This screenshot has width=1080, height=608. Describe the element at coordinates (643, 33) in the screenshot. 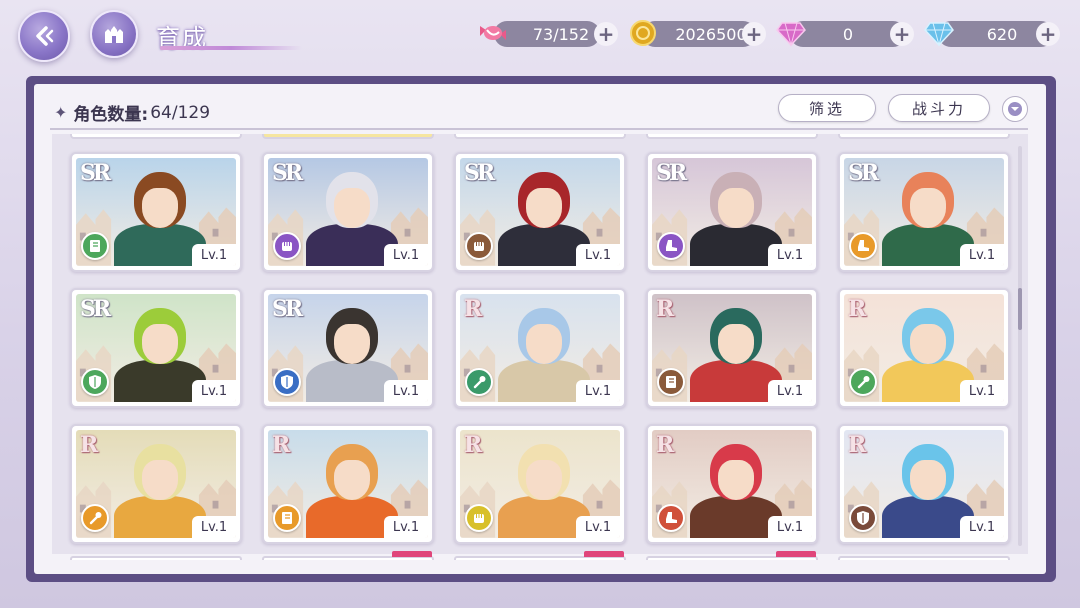

I see `gold-coin-icon` at that location.